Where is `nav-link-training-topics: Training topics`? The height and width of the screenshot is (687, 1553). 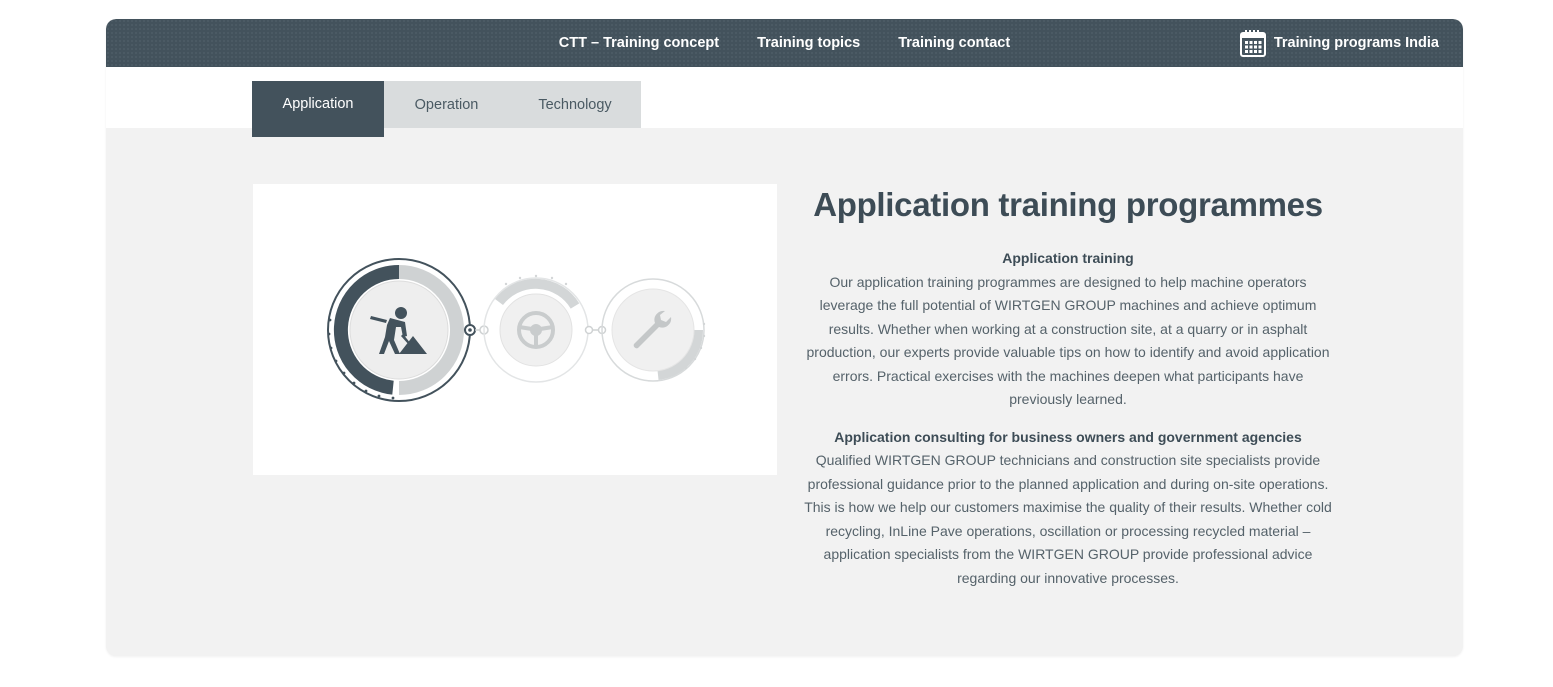 nav-link-training-topics: Training topics is located at coordinates (808, 43).